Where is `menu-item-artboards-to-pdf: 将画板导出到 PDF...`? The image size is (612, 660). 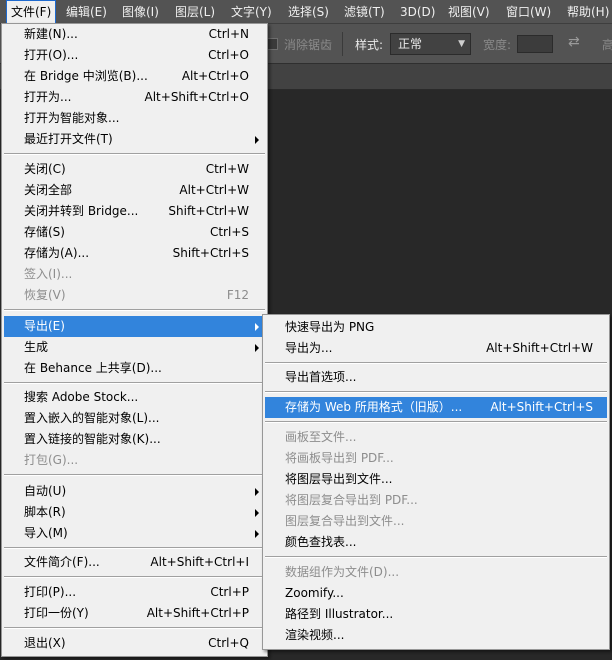
menu-item-artboards-to-pdf: 将画板导出到 PDF... is located at coordinates (436, 458).